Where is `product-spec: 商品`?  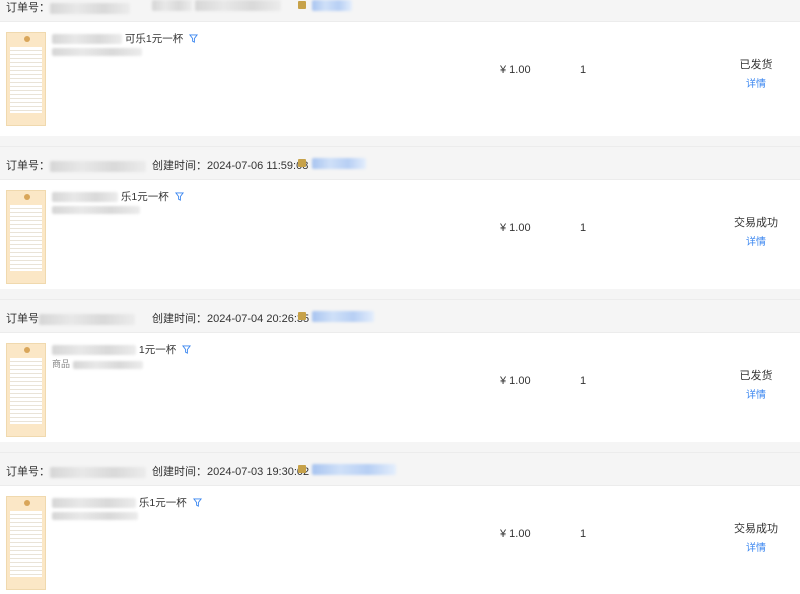 product-spec: 商品 is located at coordinates (97, 363).